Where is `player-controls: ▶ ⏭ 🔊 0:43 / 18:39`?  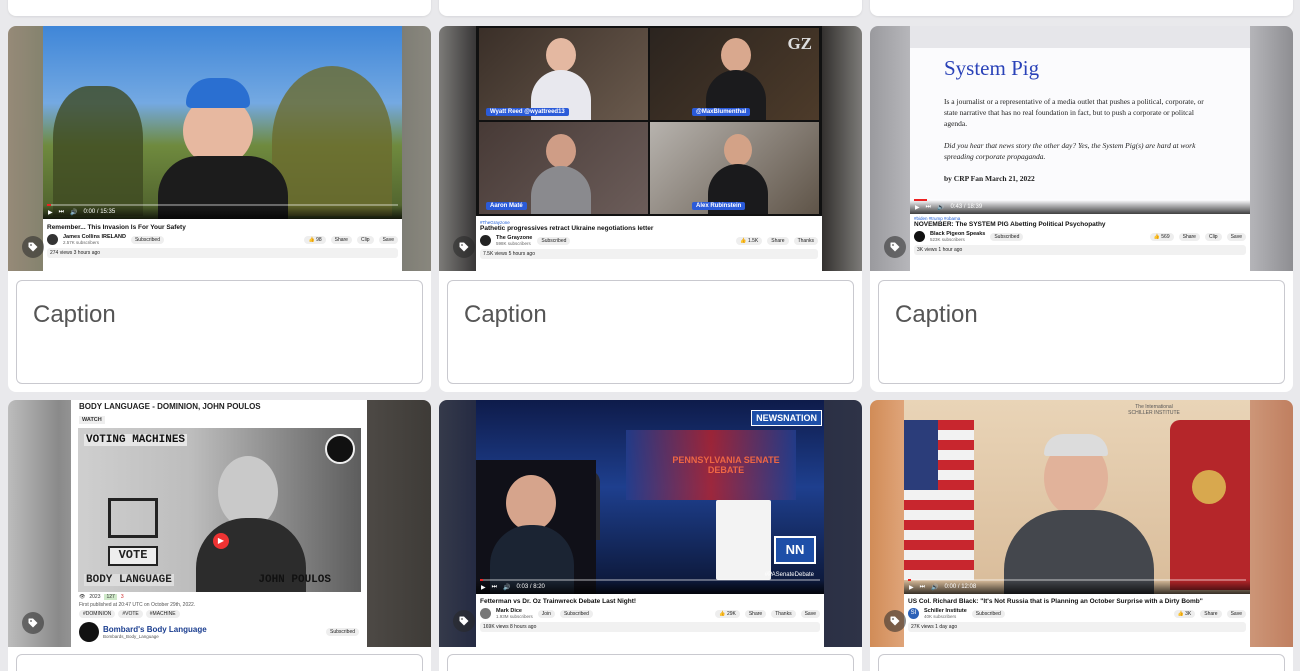
player-controls: ▶ ⏭ 🔊 0:43 / 18:39 is located at coordinates (1080, 207).